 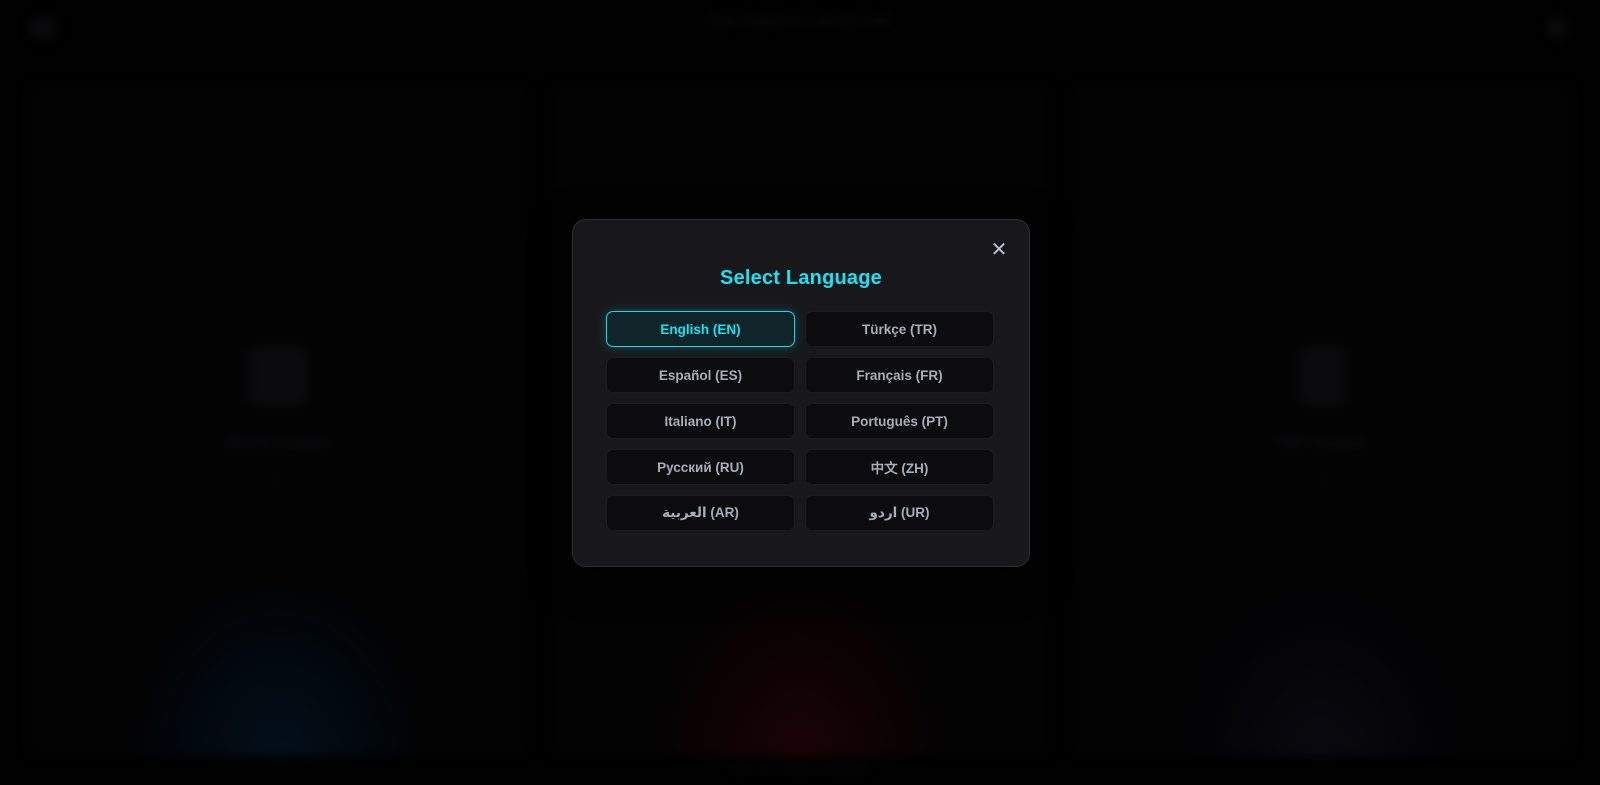 I want to click on language-option-ur: اردو (UR), so click(x=899, y=513).